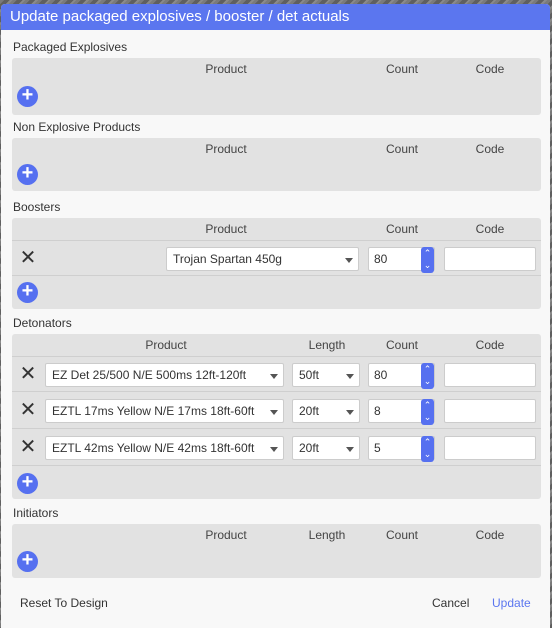 The height and width of the screenshot is (628, 552). I want to click on section-packaged-explosives: Product Count Code +, so click(276, 86).